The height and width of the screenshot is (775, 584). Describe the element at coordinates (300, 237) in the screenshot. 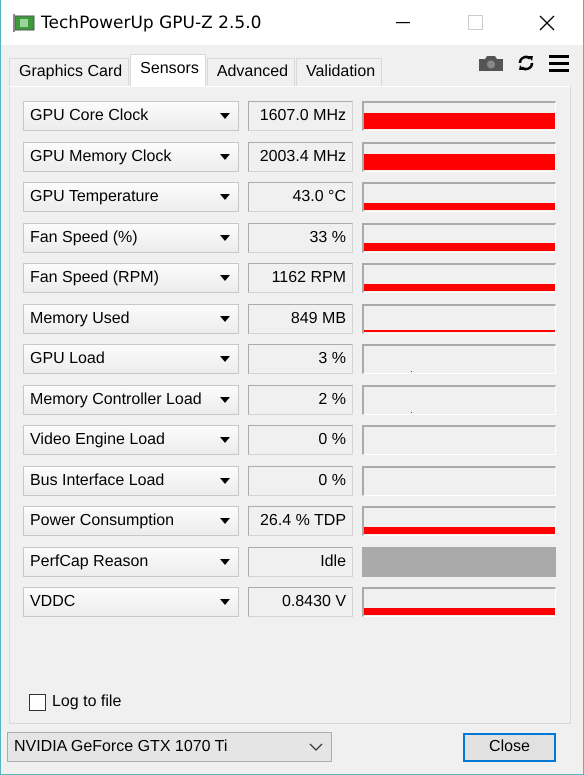

I see `sensor-value: 33 %` at that location.